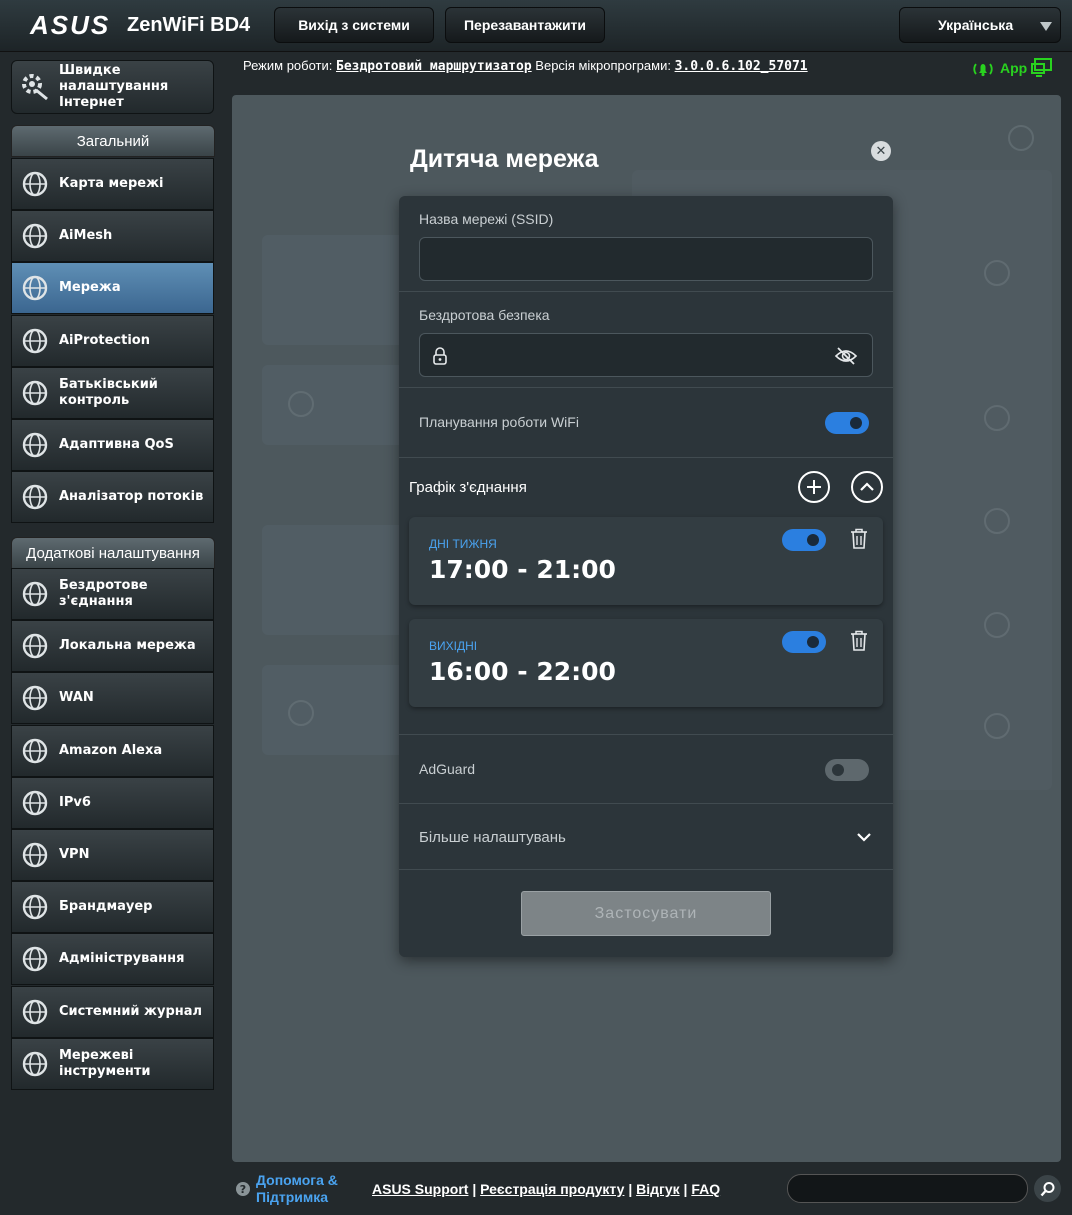 The image size is (1072, 1215). What do you see at coordinates (112, 87) in the screenshot?
I see `quick-setup-button: Швидке налаштування Інтернет` at bounding box center [112, 87].